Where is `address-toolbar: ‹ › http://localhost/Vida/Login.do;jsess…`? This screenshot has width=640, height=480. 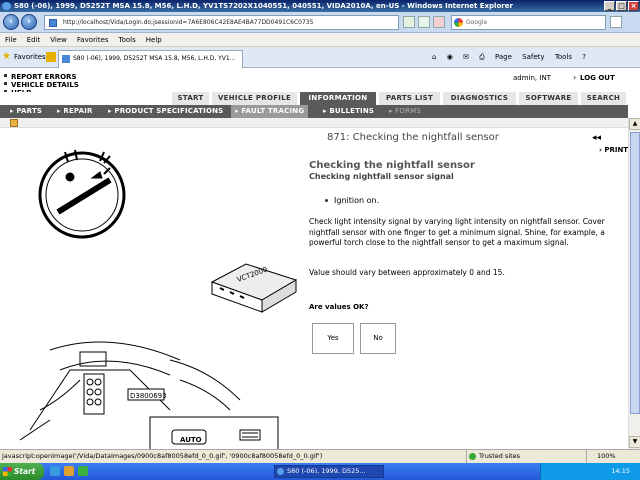 address-toolbar: ‹ › http://localhost/Vida/Login.do;jsess… is located at coordinates (320, 22).